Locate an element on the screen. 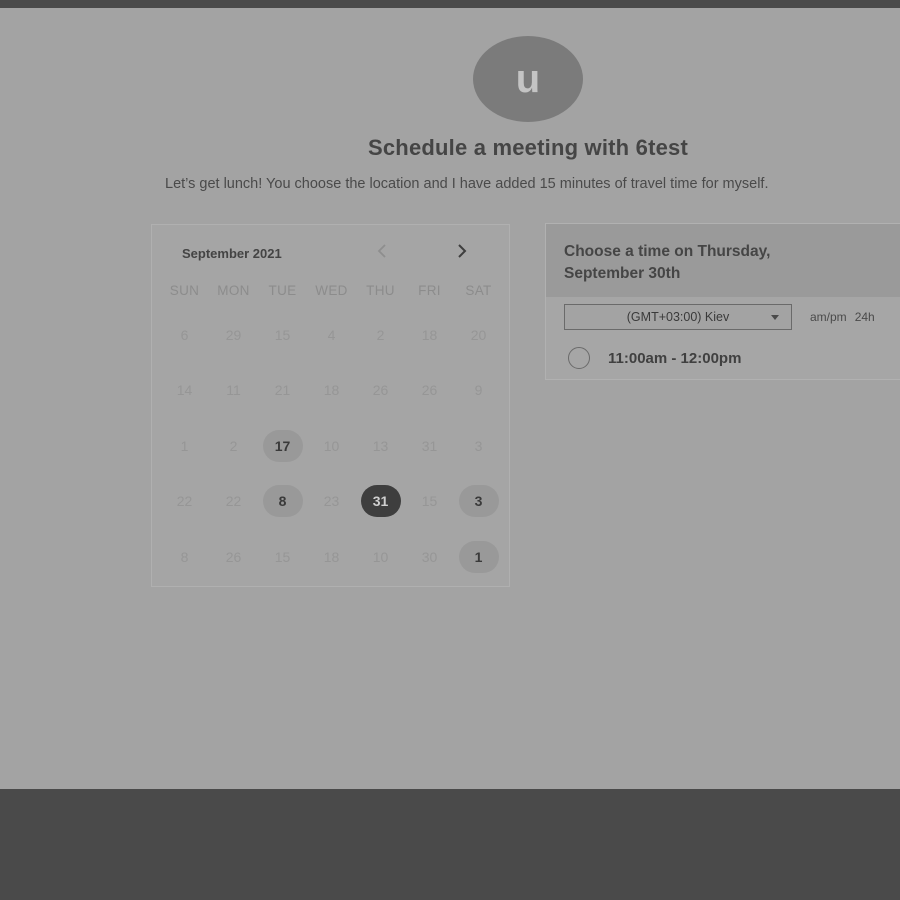 The image size is (900, 900). avatar-letter: u is located at coordinates (528, 78).